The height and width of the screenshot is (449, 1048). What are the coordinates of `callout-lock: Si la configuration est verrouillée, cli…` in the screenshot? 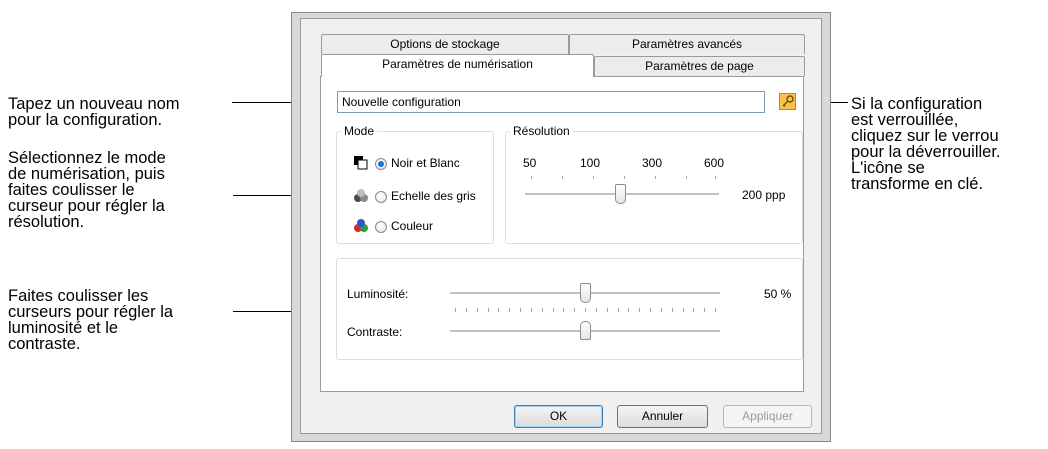 It's located at (926, 144).